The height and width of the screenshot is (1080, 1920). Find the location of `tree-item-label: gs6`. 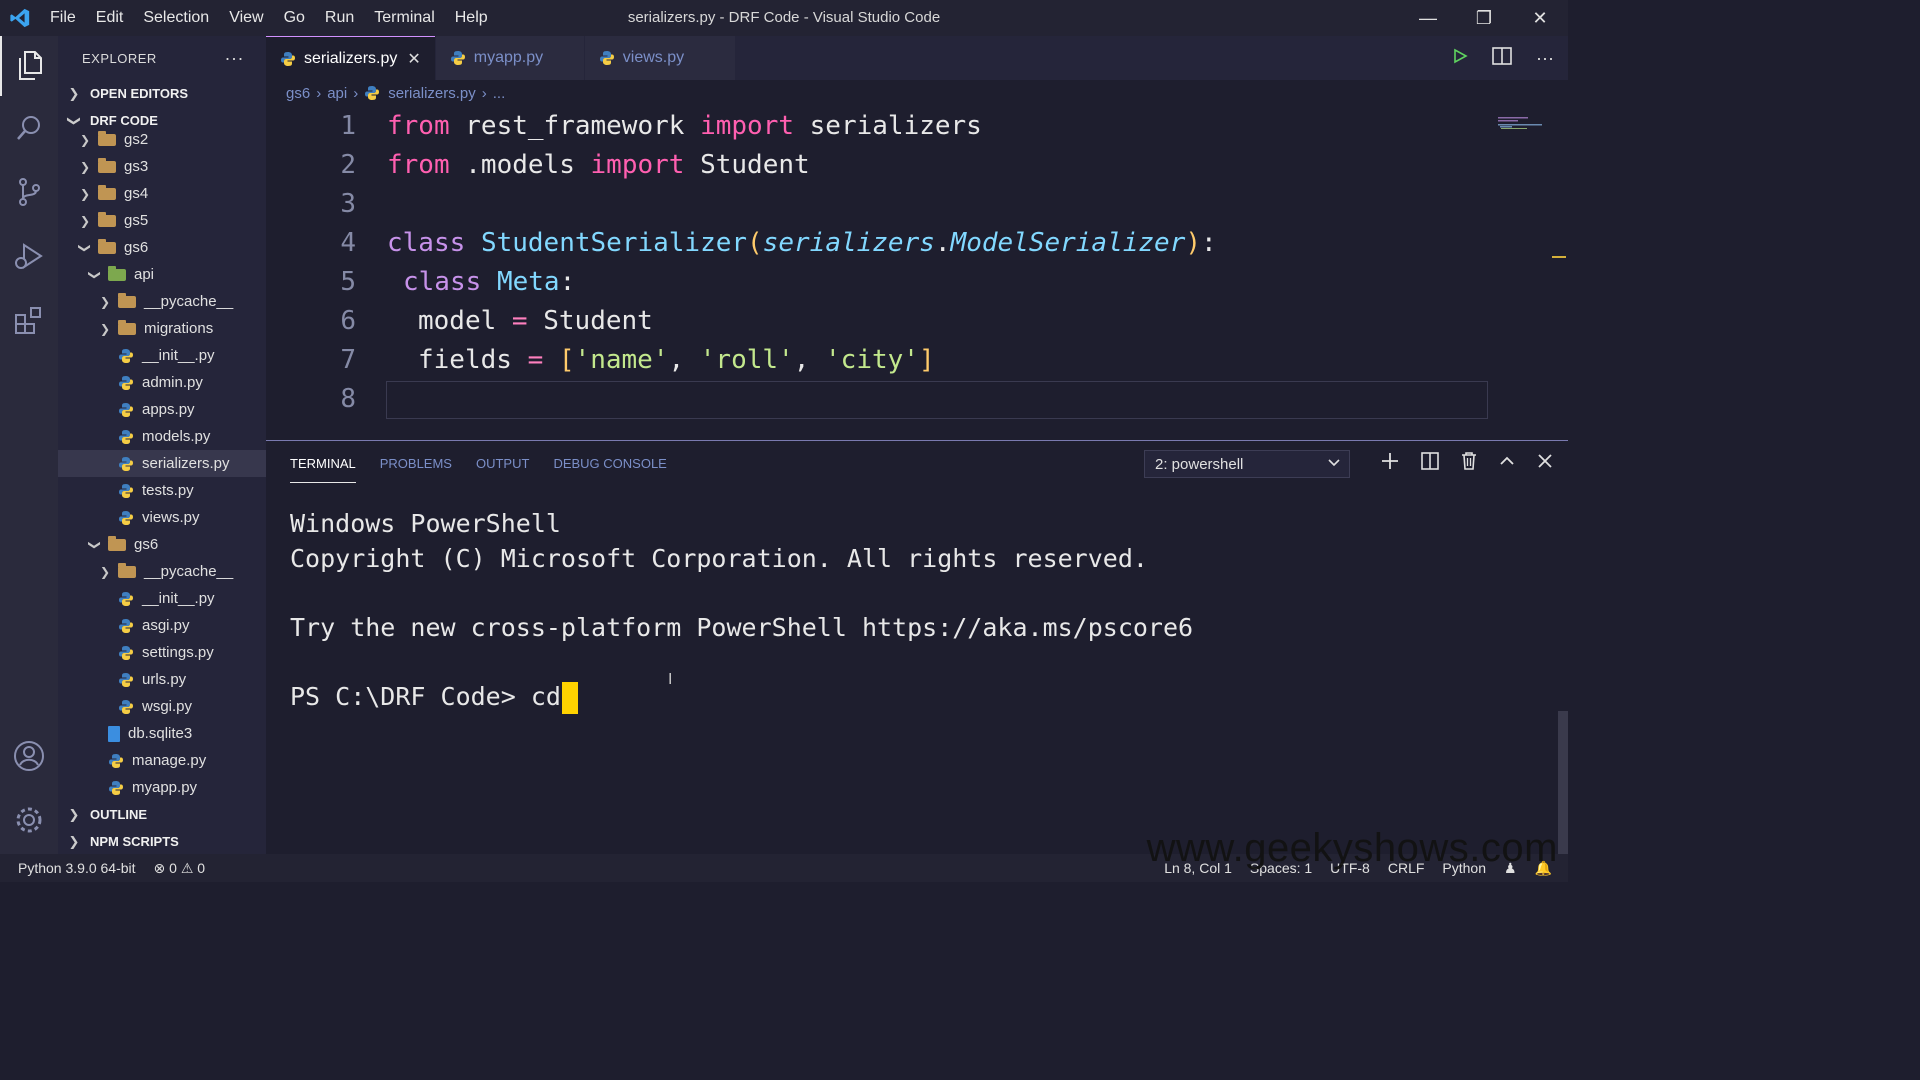

tree-item-label: gs6 is located at coordinates (136, 247).